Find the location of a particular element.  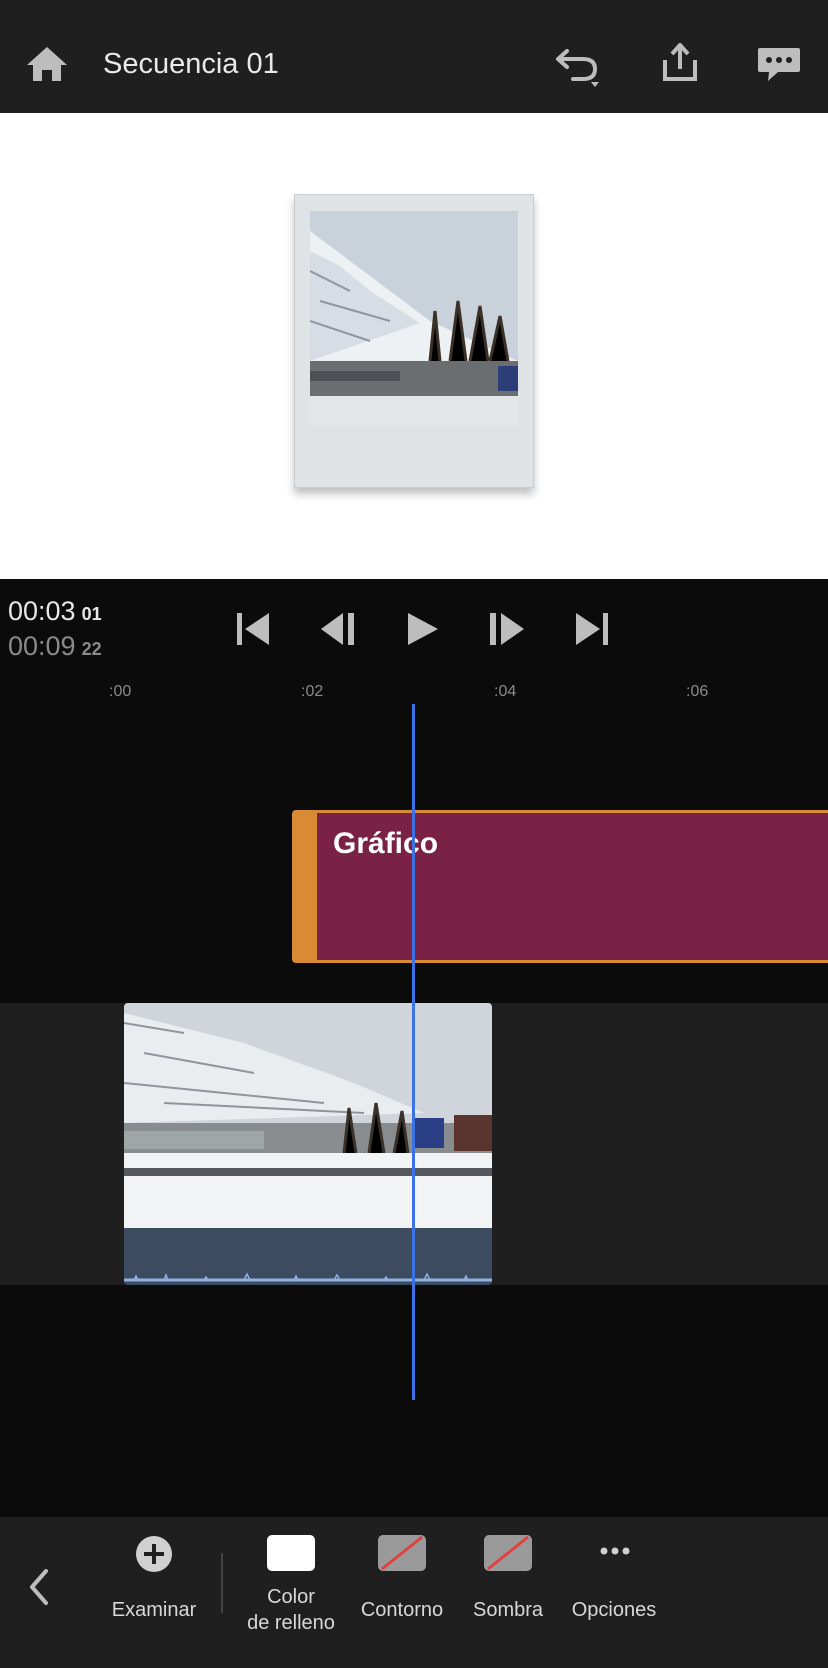

graphic-clip-label: Gráfico is located at coordinates (386, 843).